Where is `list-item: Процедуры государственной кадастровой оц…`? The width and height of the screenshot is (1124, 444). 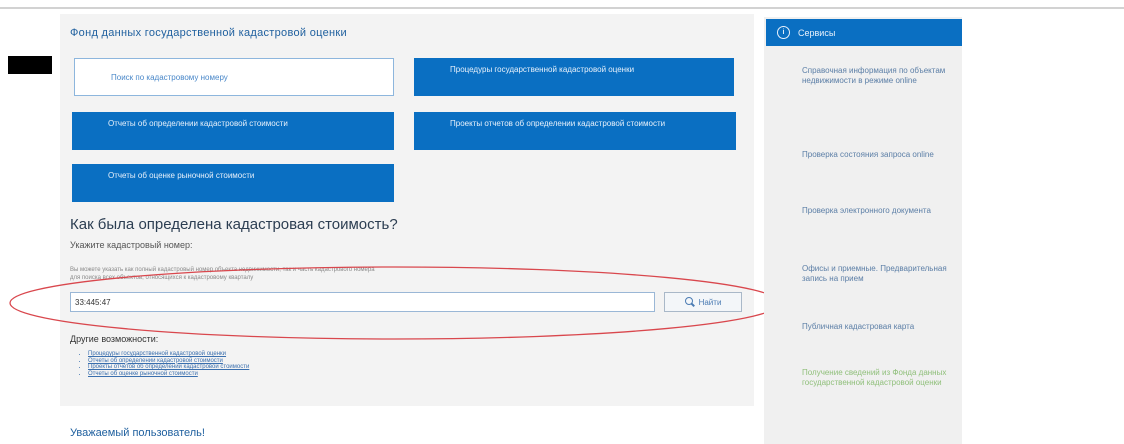
list-item: Процедуры государственной кадастровой оц… is located at coordinates (168, 354).